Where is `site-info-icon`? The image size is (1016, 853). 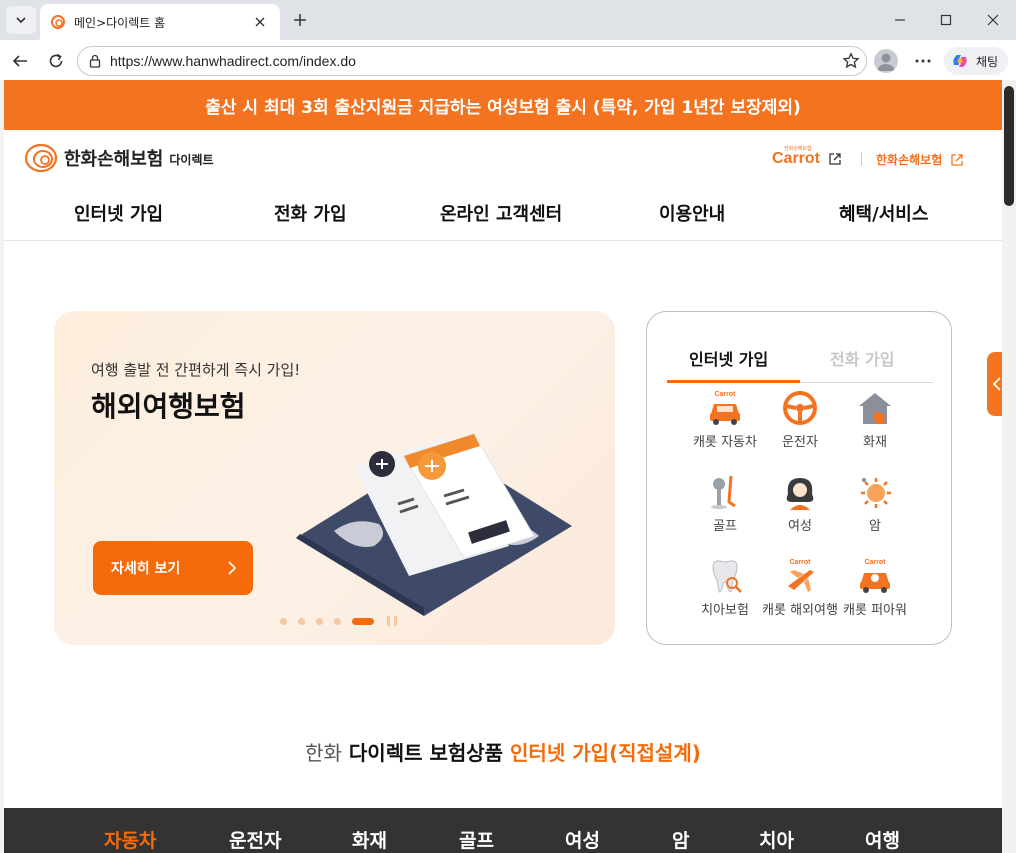 site-info-icon is located at coordinates (95, 61).